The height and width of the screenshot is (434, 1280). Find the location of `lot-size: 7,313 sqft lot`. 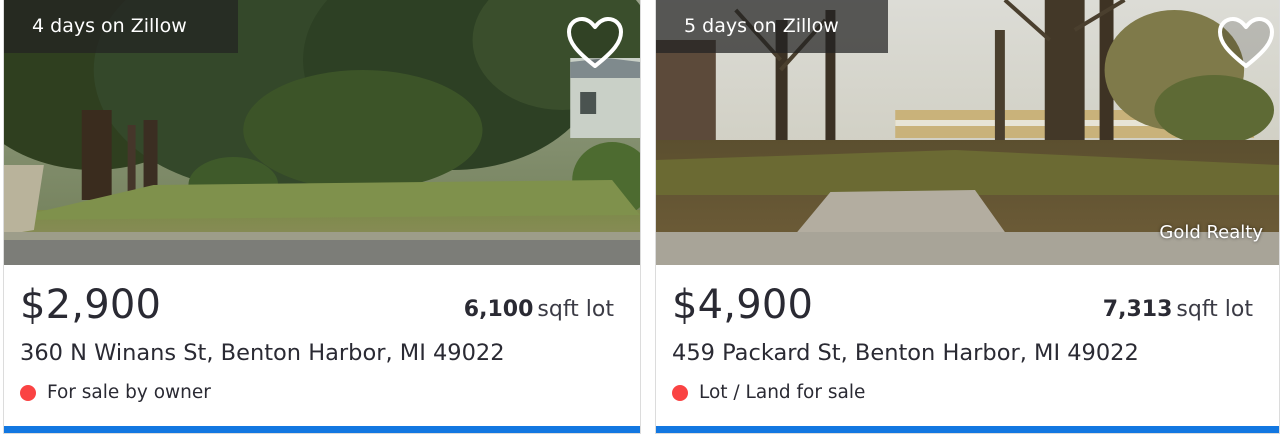

lot-size: 7,313 sqft lot is located at coordinates (1178, 309).